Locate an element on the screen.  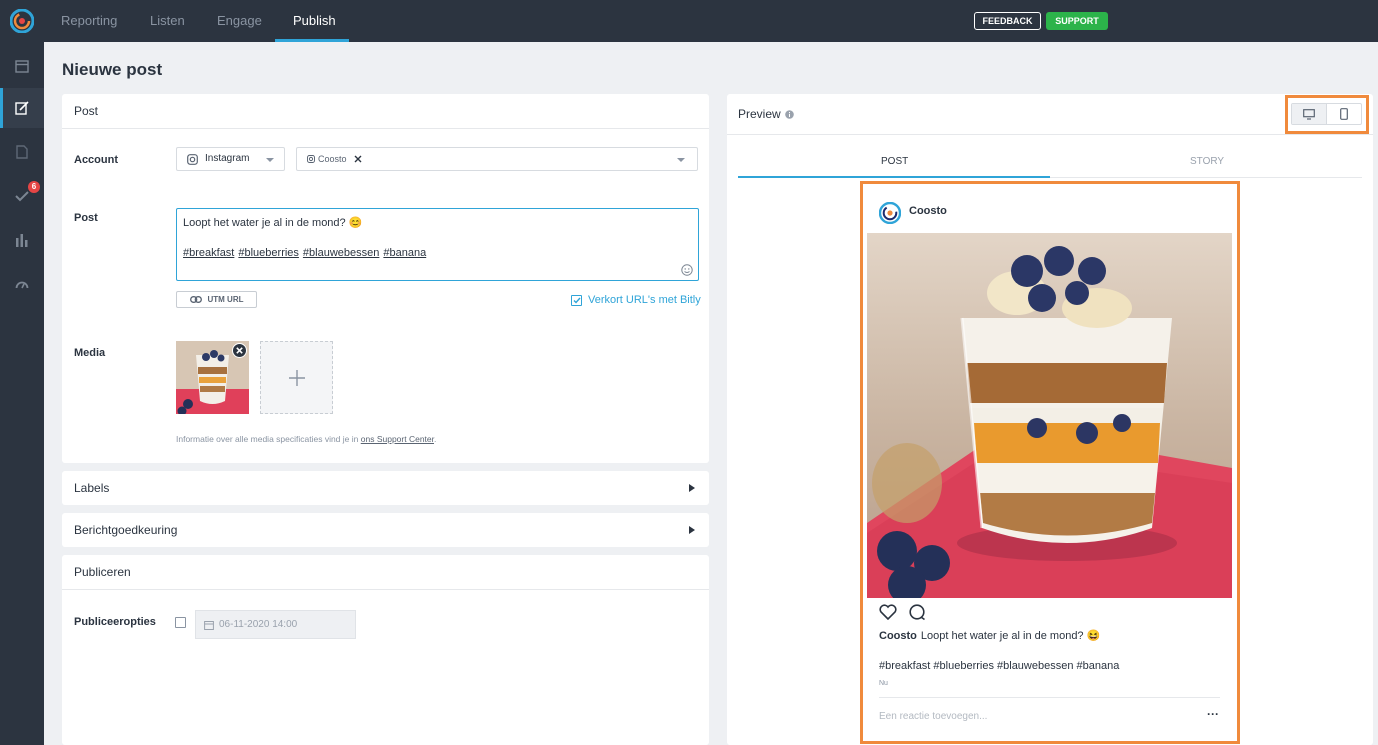
labels-card: Labels is located at coordinates (385, 488).